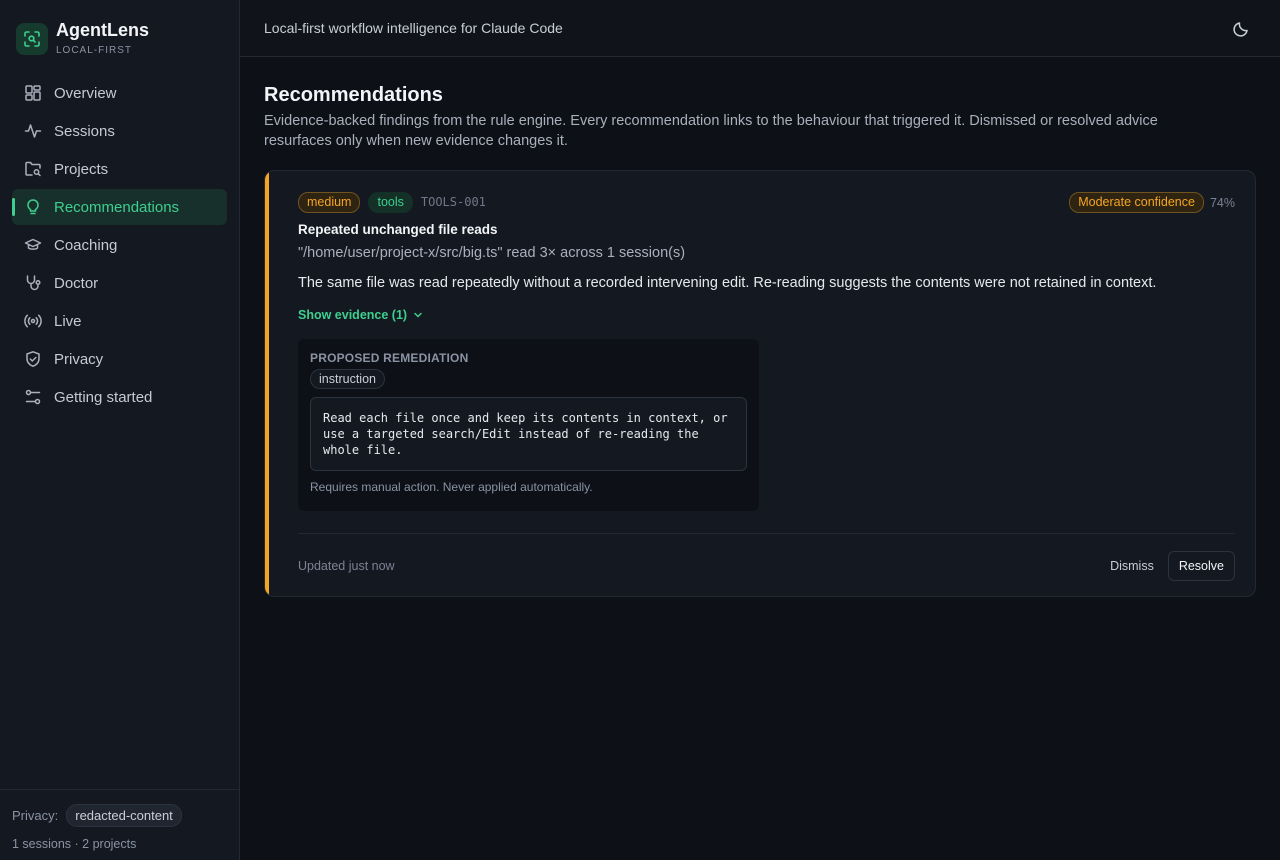 This screenshot has height=860, width=1280. I want to click on sidebar-item-label: Privacy, so click(79, 359).